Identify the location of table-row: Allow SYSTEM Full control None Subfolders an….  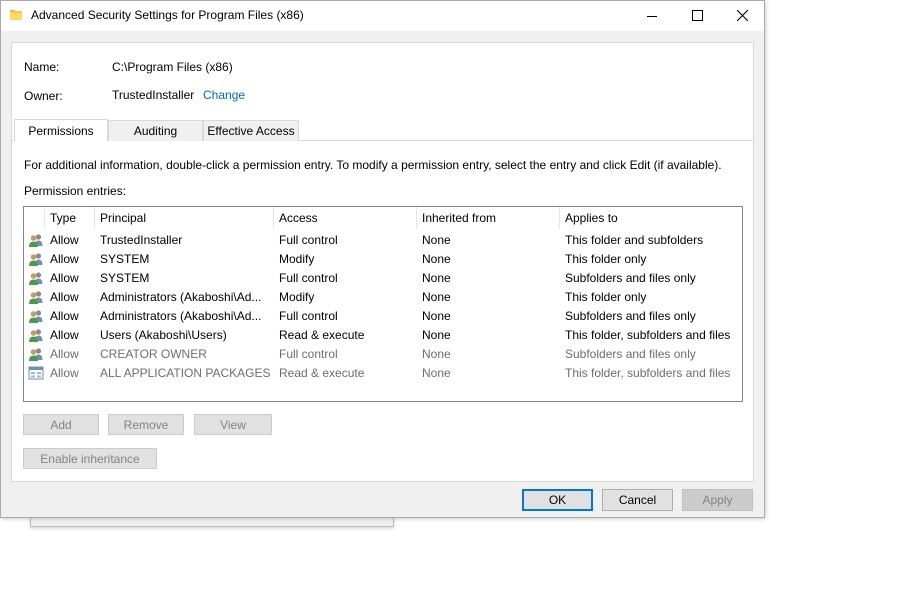
(383, 278).